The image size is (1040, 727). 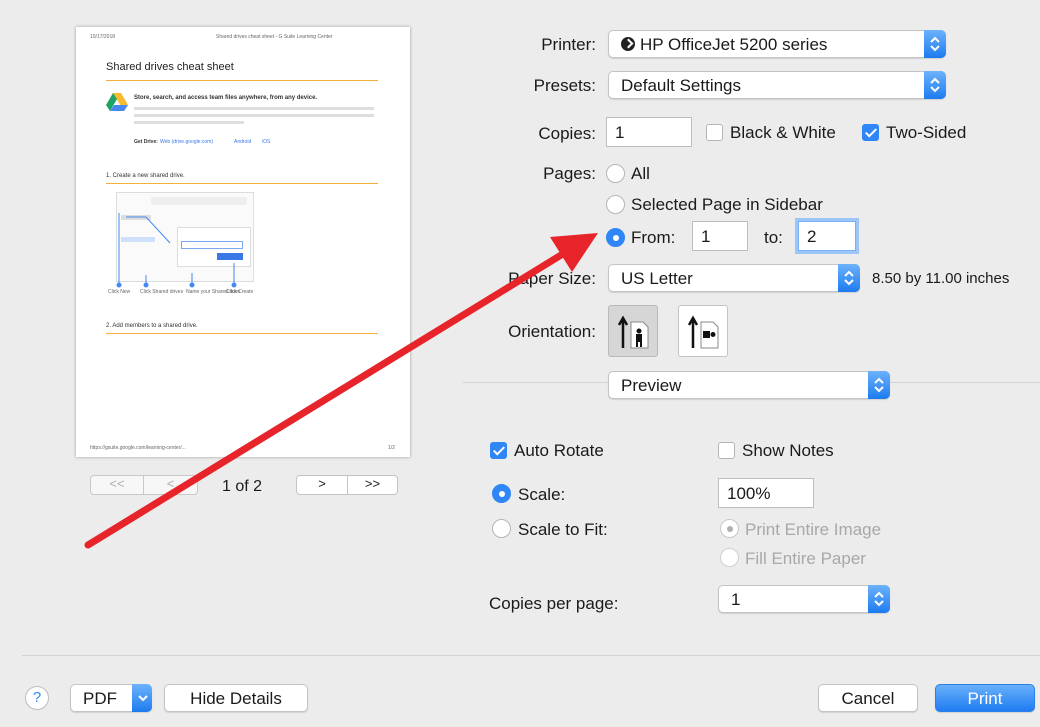 What do you see at coordinates (266, 142) in the screenshot?
I see `preview-link-ios: iOS` at bounding box center [266, 142].